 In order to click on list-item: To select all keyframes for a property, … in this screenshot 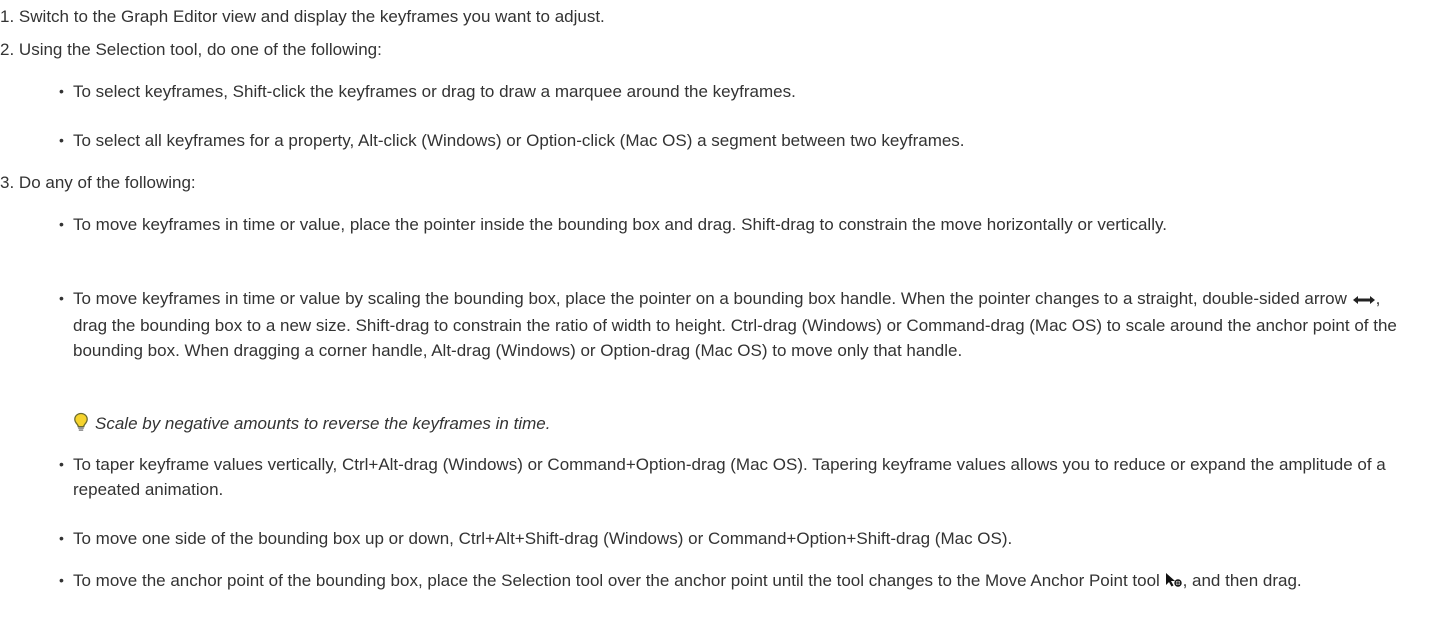, I will do `click(736, 140)`.